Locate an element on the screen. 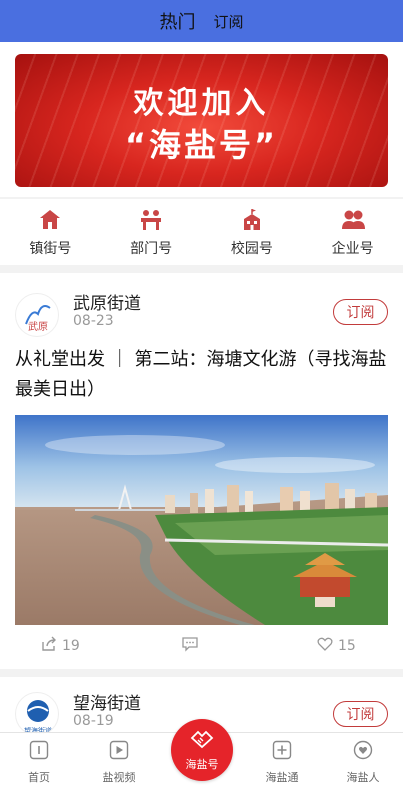 This screenshot has height=800, width=403. comment-button is located at coordinates (190, 646).